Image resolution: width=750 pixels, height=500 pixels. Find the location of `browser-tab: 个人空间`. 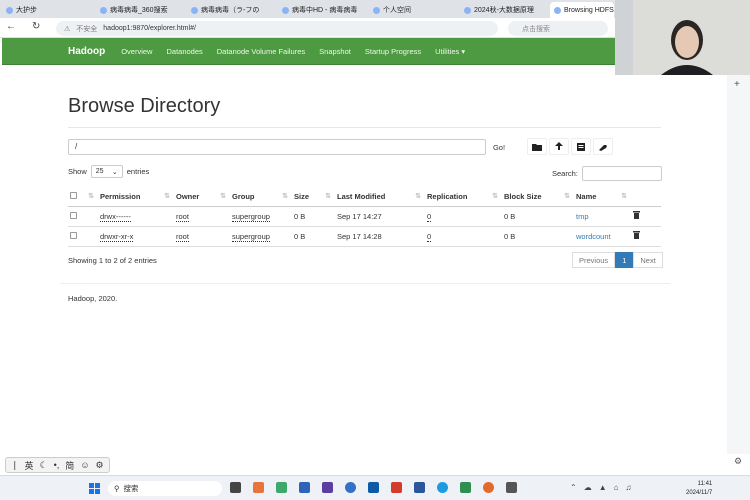

browser-tab: 个人空间 is located at coordinates (413, 10).